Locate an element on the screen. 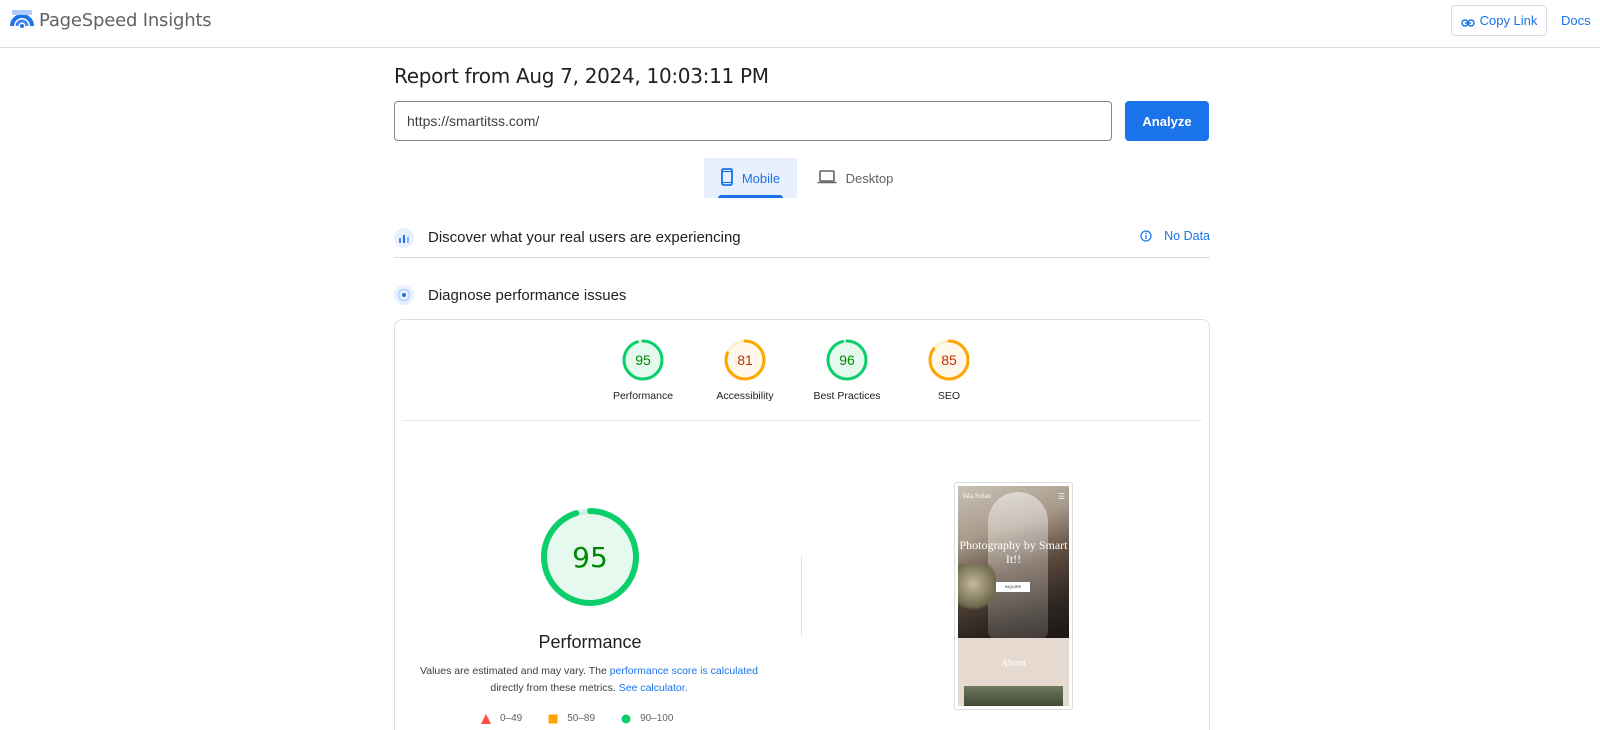 Image resolution: width=1600 pixels, height=730 pixels. gauge-seo: 85 SEO is located at coordinates (949, 370).